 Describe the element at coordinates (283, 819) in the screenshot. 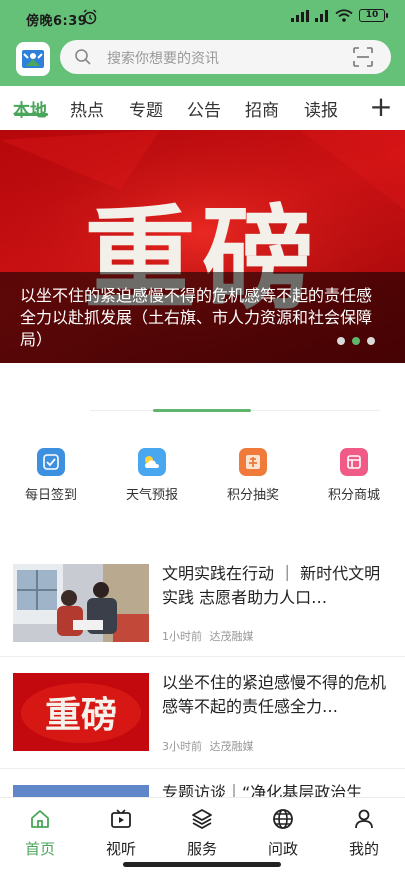

I see `globe-icon` at that location.